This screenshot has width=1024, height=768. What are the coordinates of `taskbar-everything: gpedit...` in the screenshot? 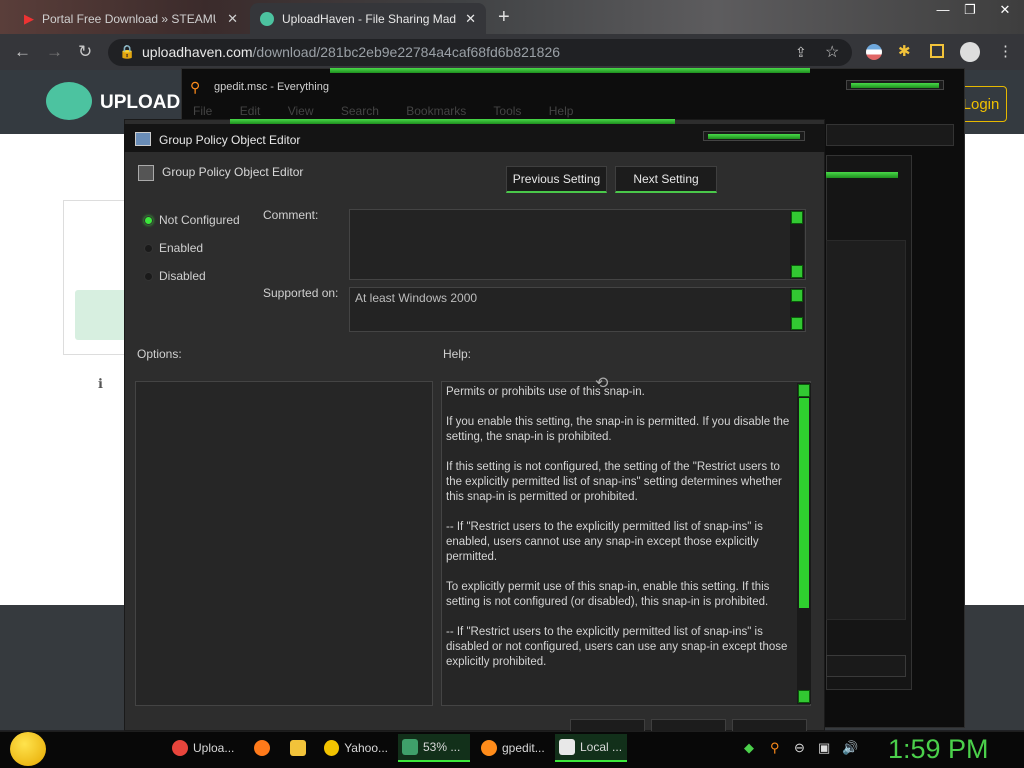 It's located at (513, 748).